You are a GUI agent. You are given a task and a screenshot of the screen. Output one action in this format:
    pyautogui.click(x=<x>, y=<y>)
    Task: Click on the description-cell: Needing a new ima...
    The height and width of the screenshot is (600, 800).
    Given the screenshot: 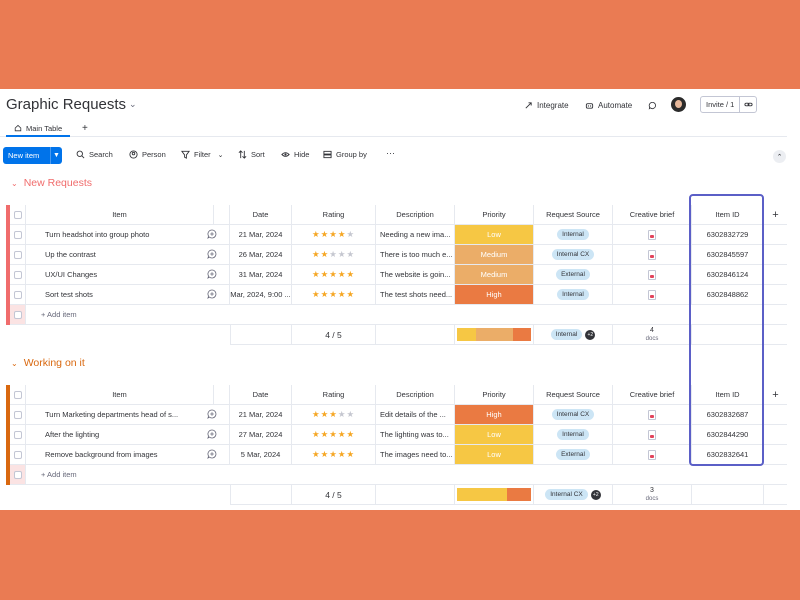 What is the action you would take?
    pyautogui.click(x=415, y=235)
    